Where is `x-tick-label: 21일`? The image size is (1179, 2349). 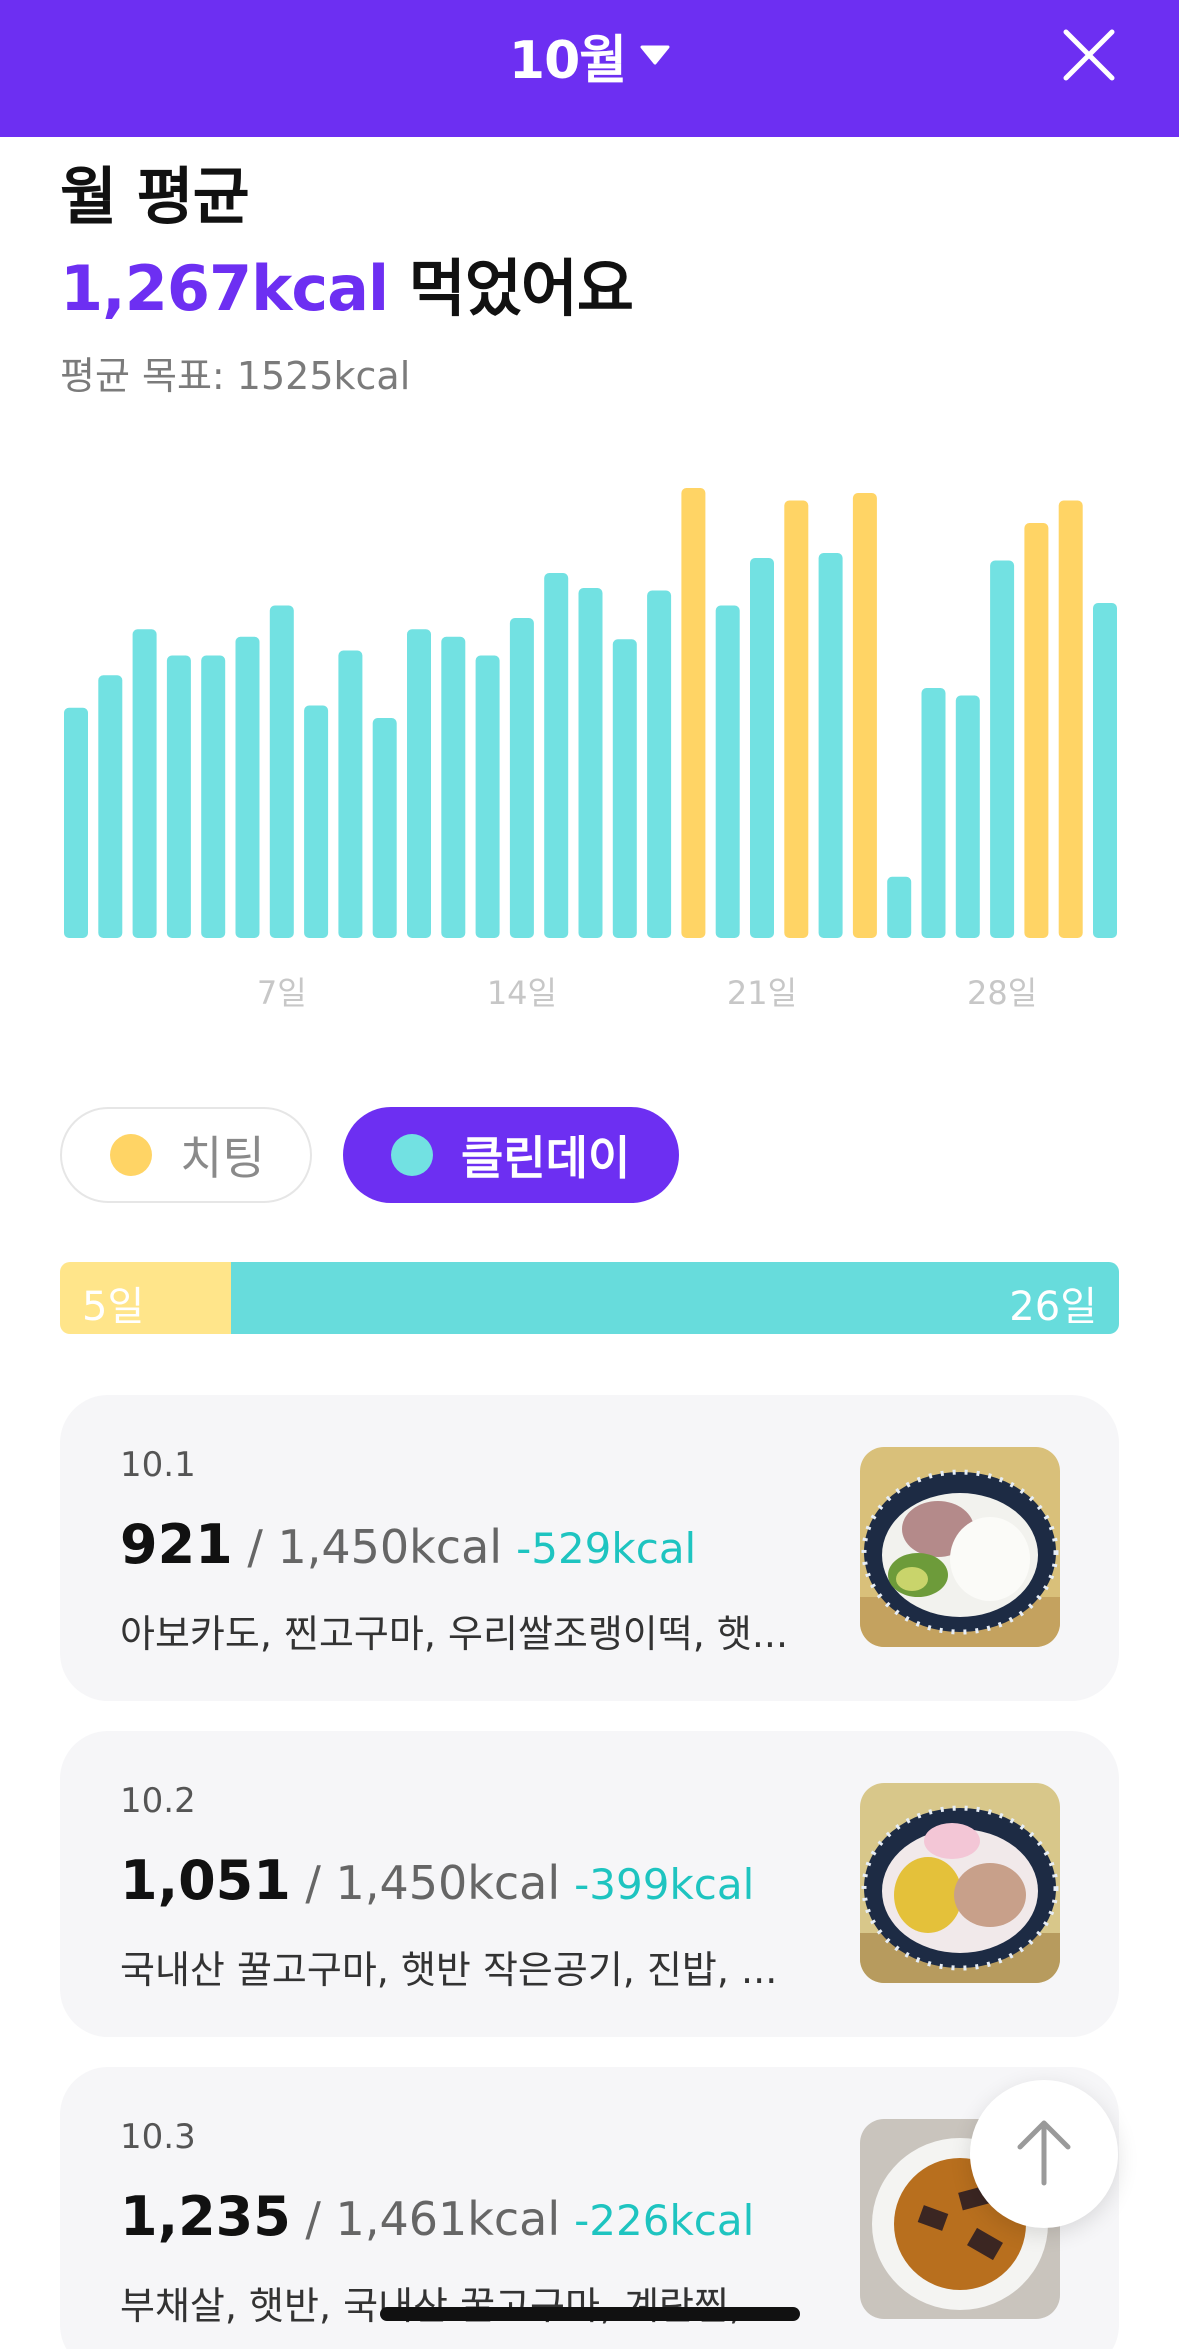
x-tick-label: 21일 is located at coordinates (762, 993).